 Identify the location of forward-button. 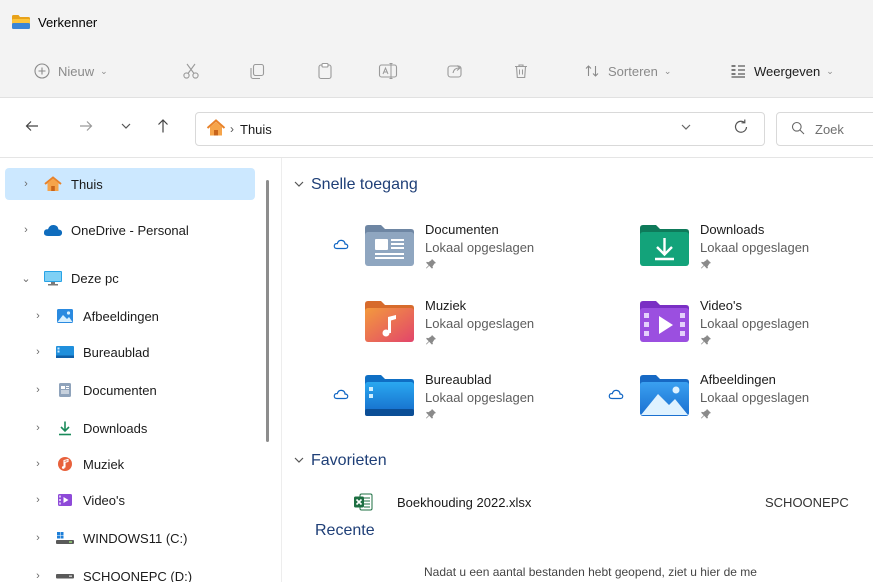
(86, 128).